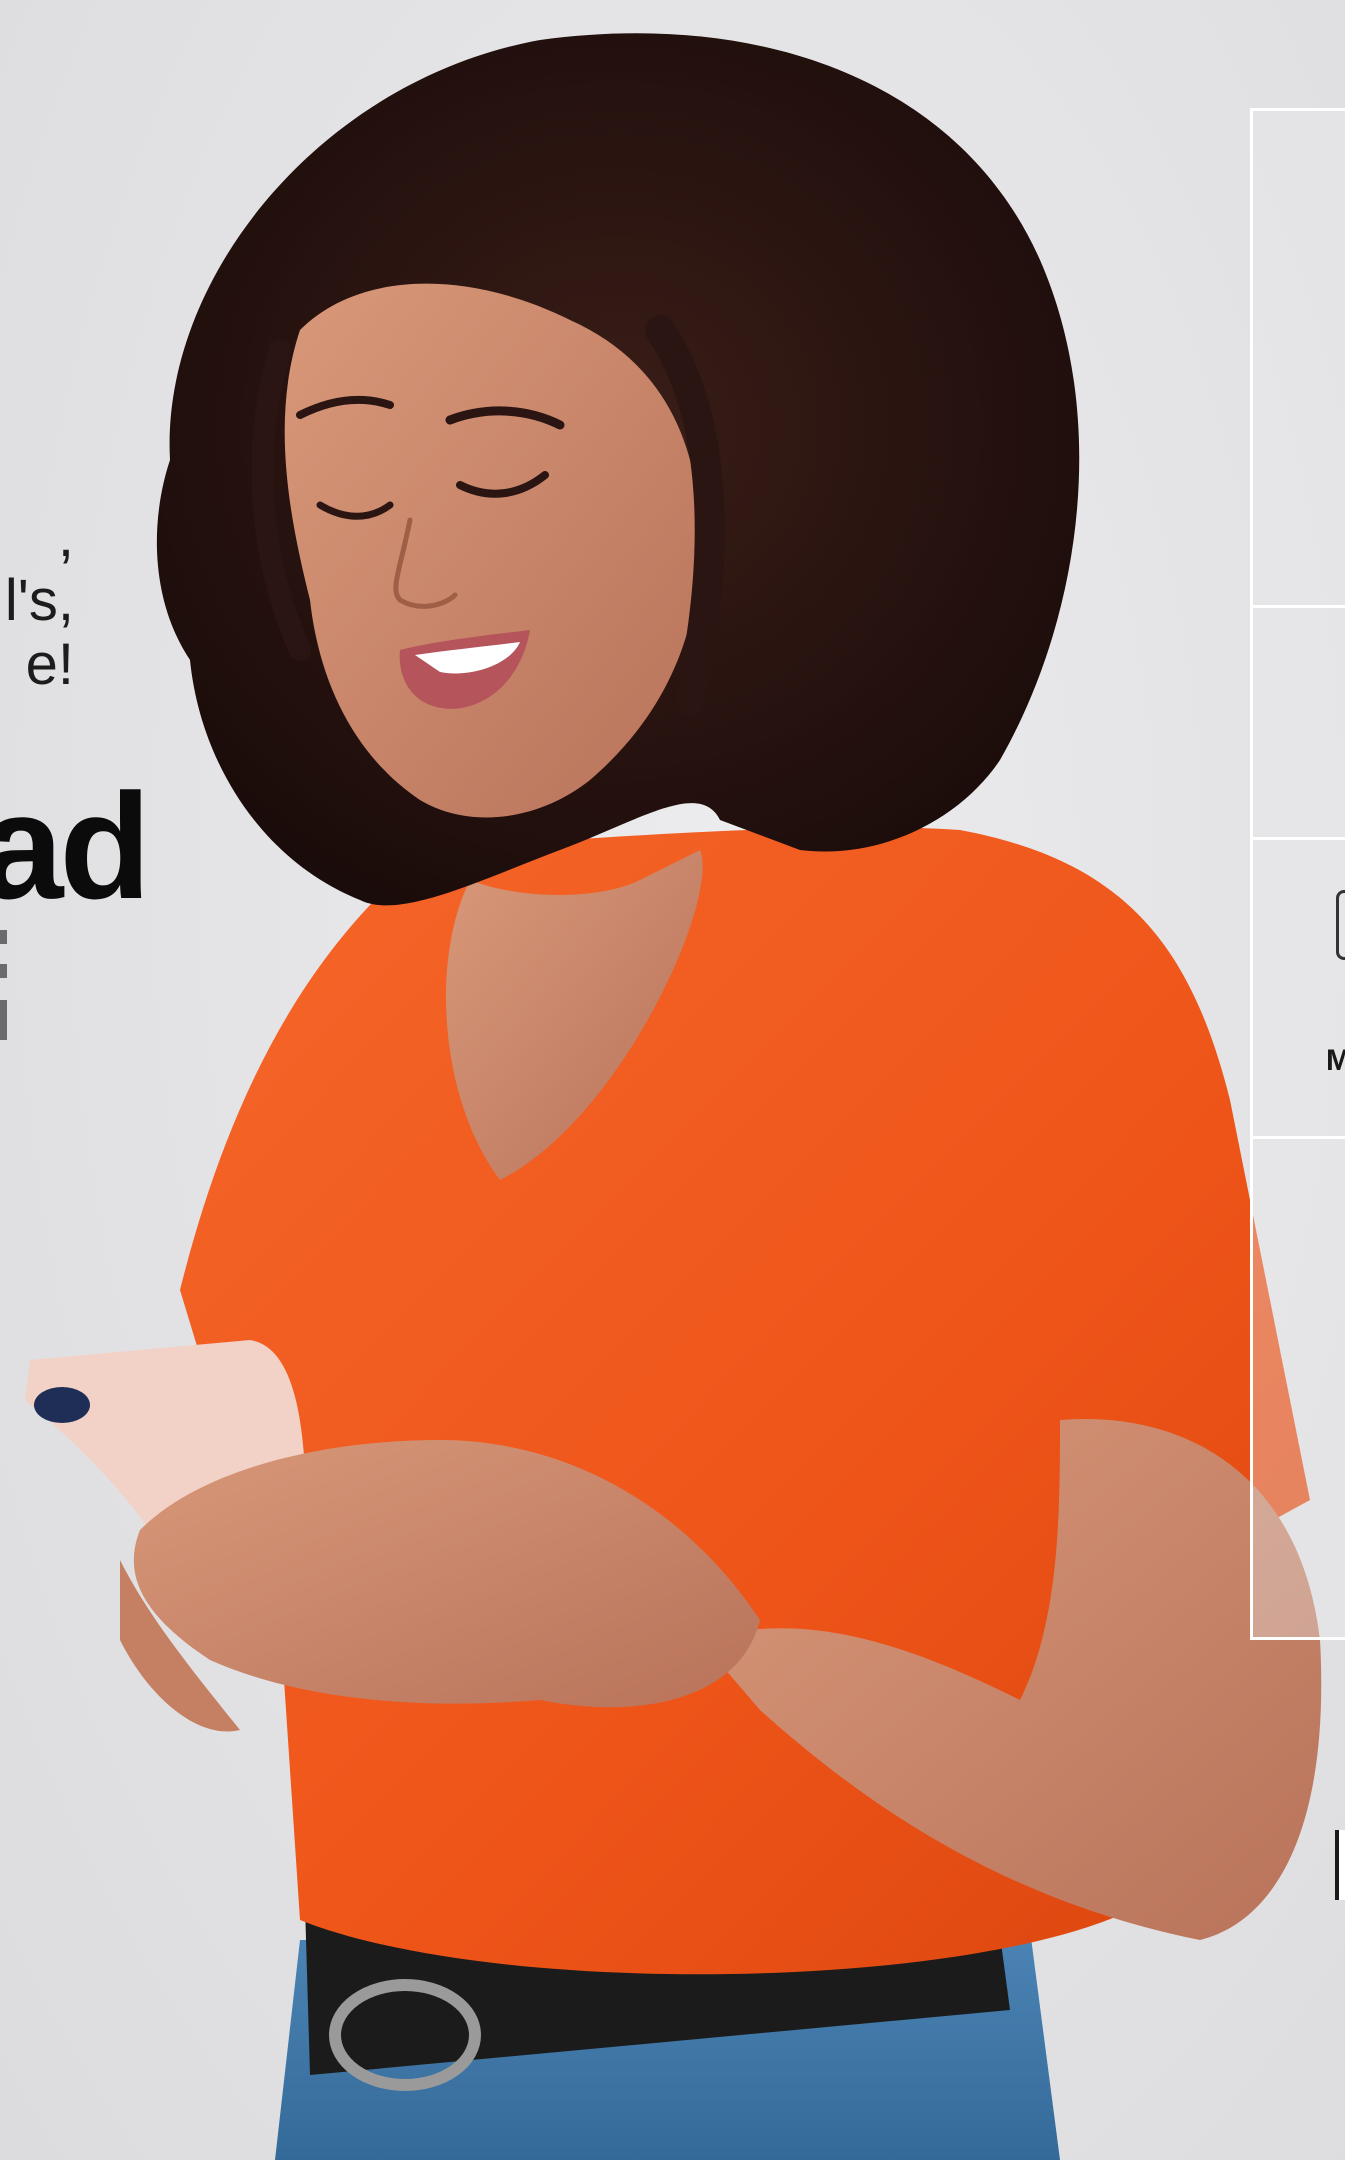 The height and width of the screenshot is (2160, 1345). Describe the element at coordinates (1340, 925) in the screenshot. I see `phone-icon` at that location.